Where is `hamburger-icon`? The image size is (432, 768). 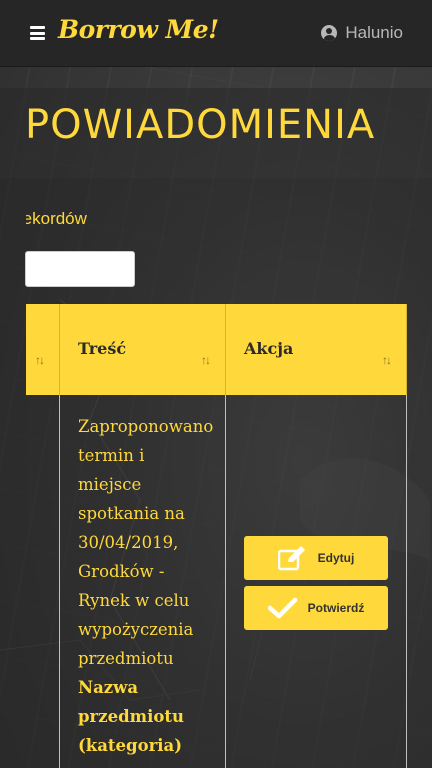 hamburger-icon is located at coordinates (37, 33).